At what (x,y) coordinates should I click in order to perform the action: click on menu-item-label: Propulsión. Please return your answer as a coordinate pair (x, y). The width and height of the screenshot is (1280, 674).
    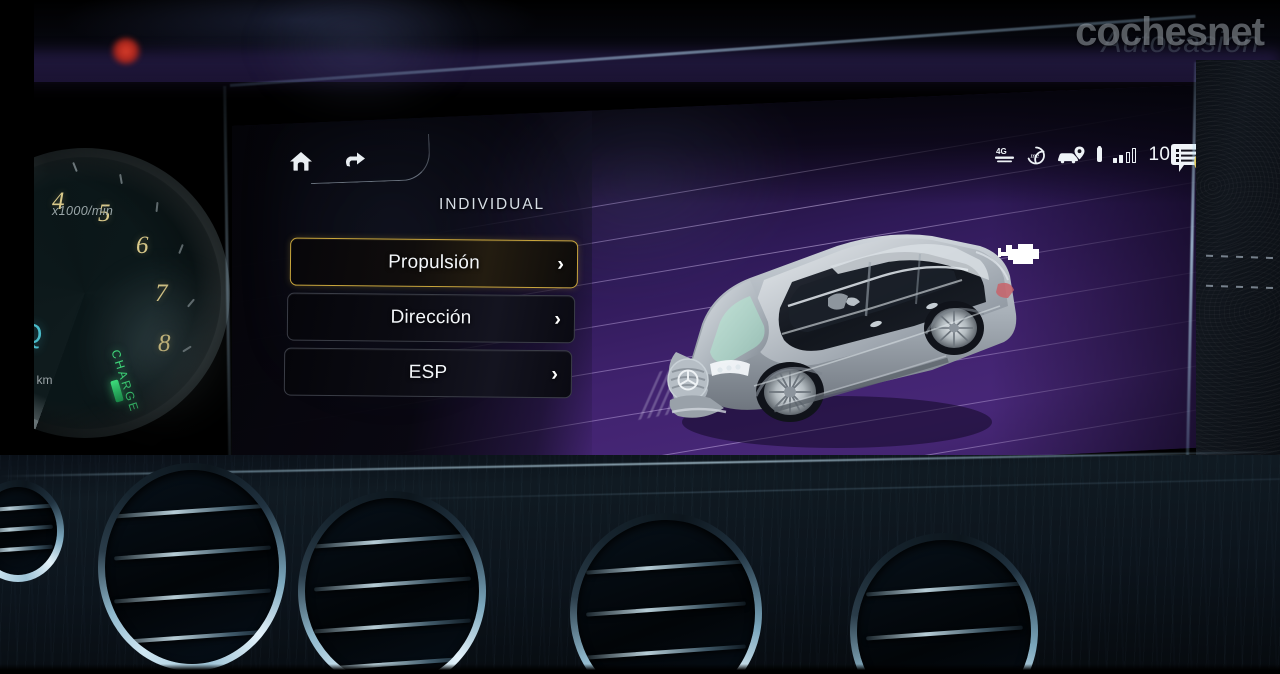
    Looking at the image, I should click on (434, 262).